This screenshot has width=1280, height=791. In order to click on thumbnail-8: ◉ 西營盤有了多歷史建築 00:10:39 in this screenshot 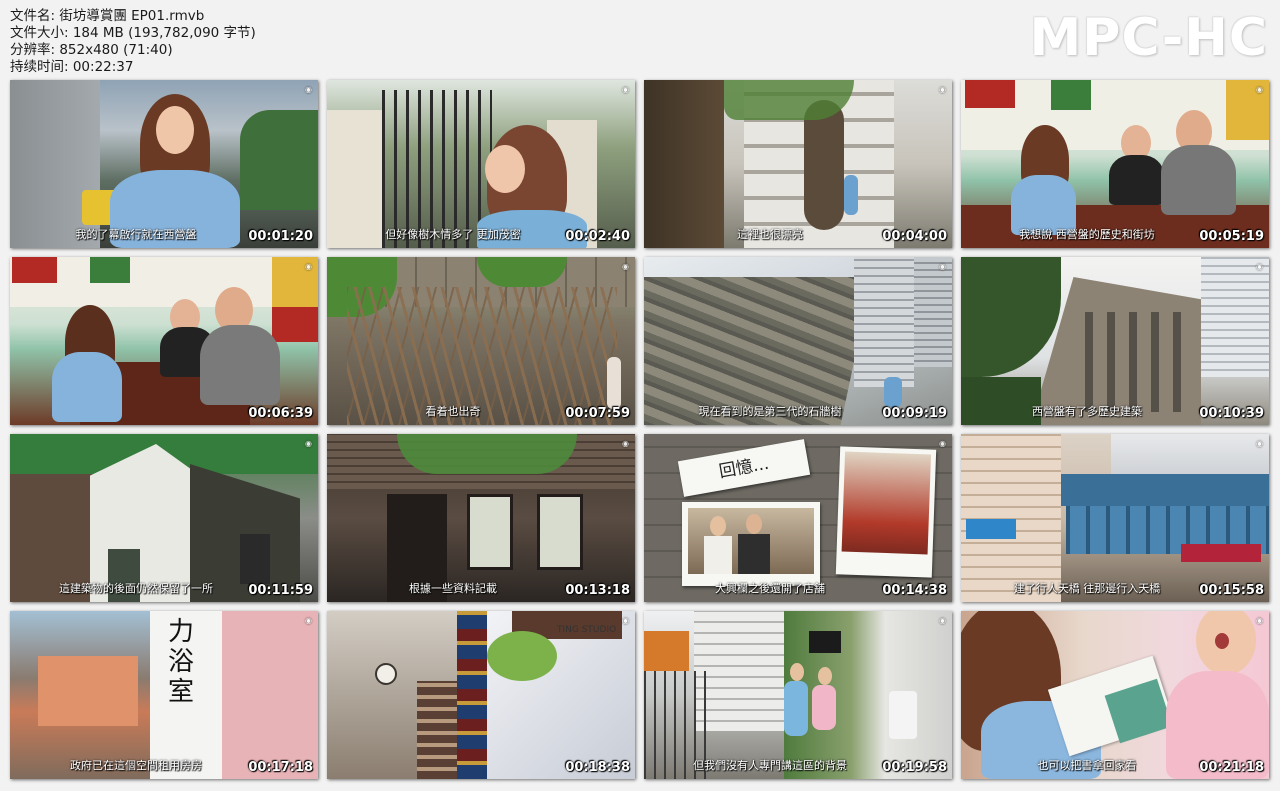, I will do `click(1115, 341)`.